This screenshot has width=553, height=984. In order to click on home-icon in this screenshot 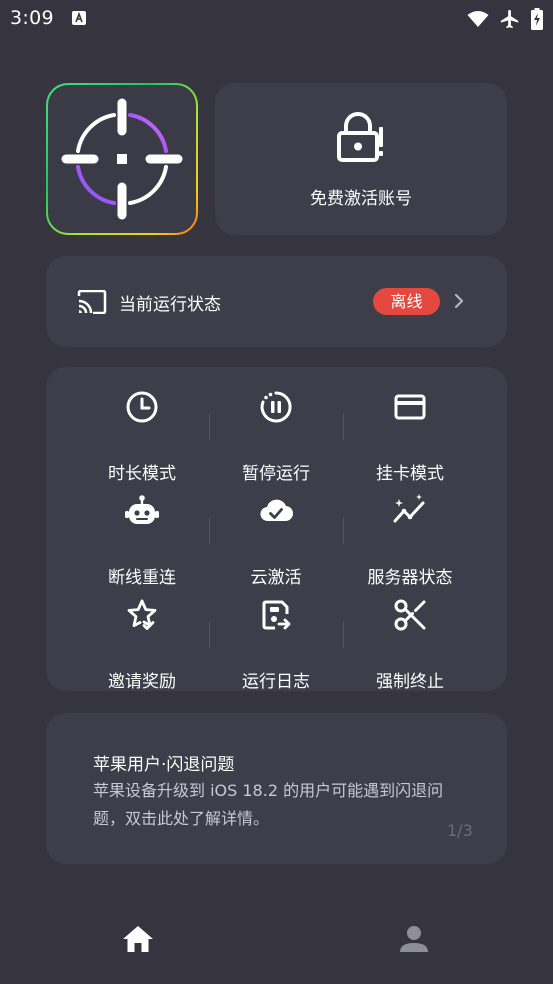, I will do `click(138, 939)`.